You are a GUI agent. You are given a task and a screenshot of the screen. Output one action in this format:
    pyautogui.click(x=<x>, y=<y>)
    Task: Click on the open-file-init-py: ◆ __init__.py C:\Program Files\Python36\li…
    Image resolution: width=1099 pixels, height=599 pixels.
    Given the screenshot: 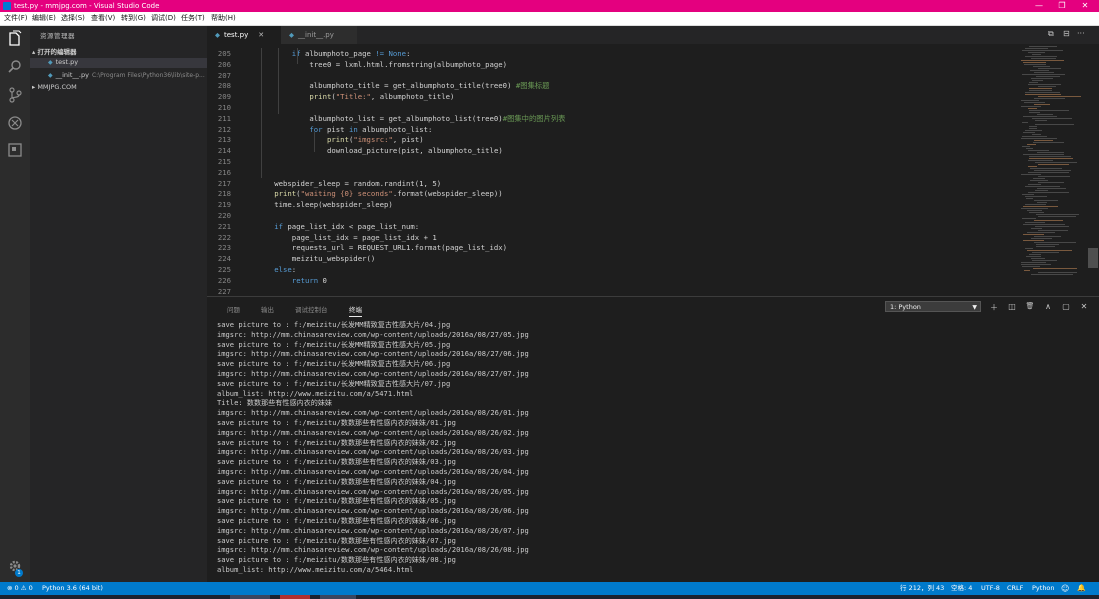 What is the action you would take?
    pyautogui.click(x=126, y=75)
    